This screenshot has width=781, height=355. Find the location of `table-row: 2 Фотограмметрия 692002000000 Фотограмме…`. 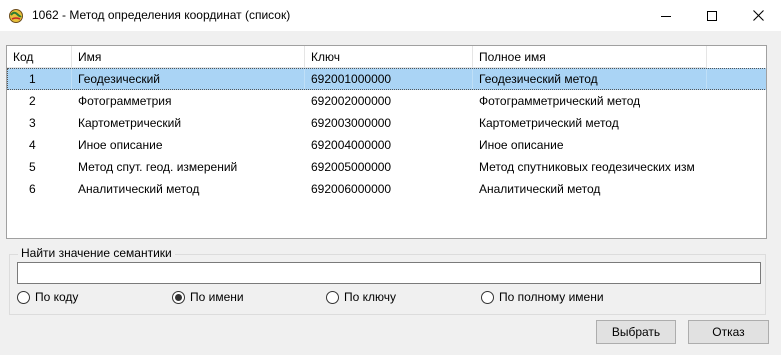

table-row: 2 Фотограмметрия 692002000000 Фотограмме… is located at coordinates (386, 101).